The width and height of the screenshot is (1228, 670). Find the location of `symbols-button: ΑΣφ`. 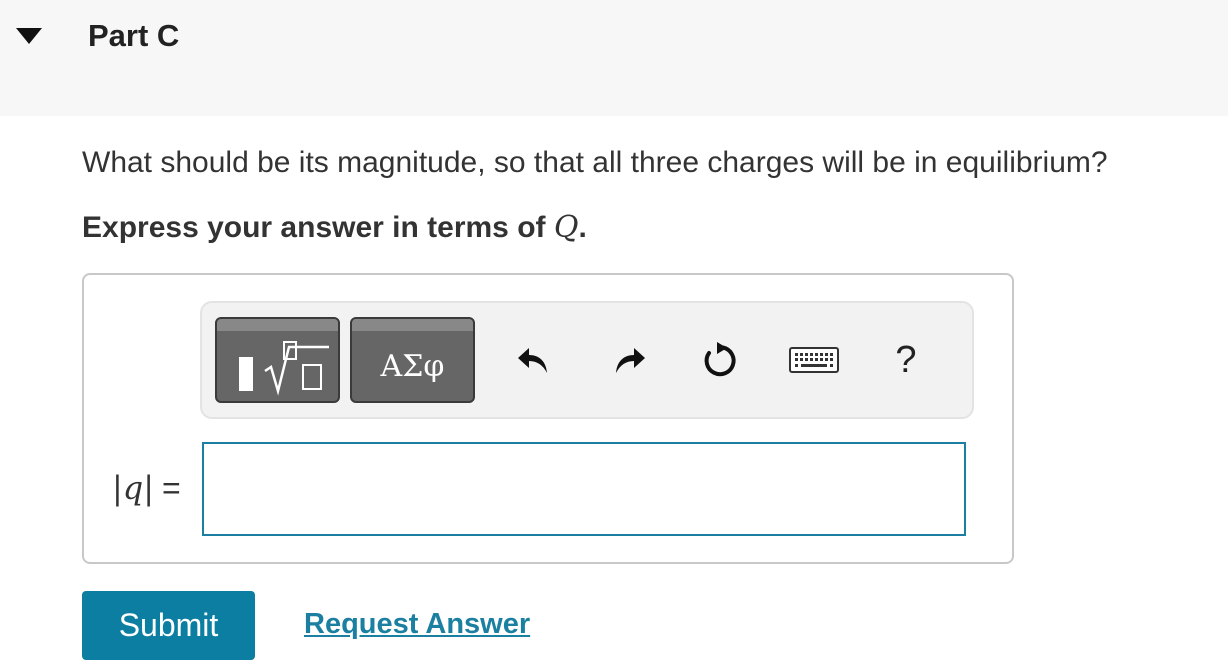

symbols-button: ΑΣφ is located at coordinates (412, 360).